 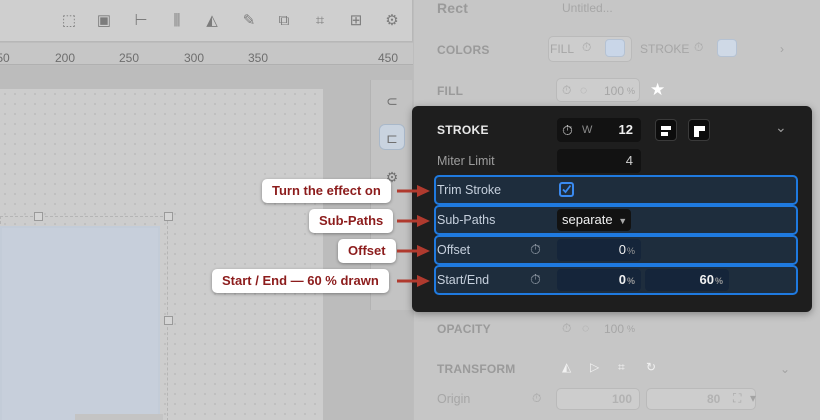 I want to click on anchor-icon: ⛶, so click(x=737, y=398).